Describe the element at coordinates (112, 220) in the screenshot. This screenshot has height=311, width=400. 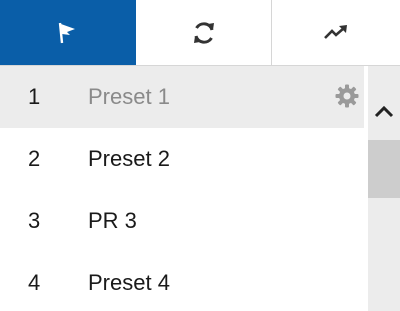
I see `preset-name: PR 3` at that location.